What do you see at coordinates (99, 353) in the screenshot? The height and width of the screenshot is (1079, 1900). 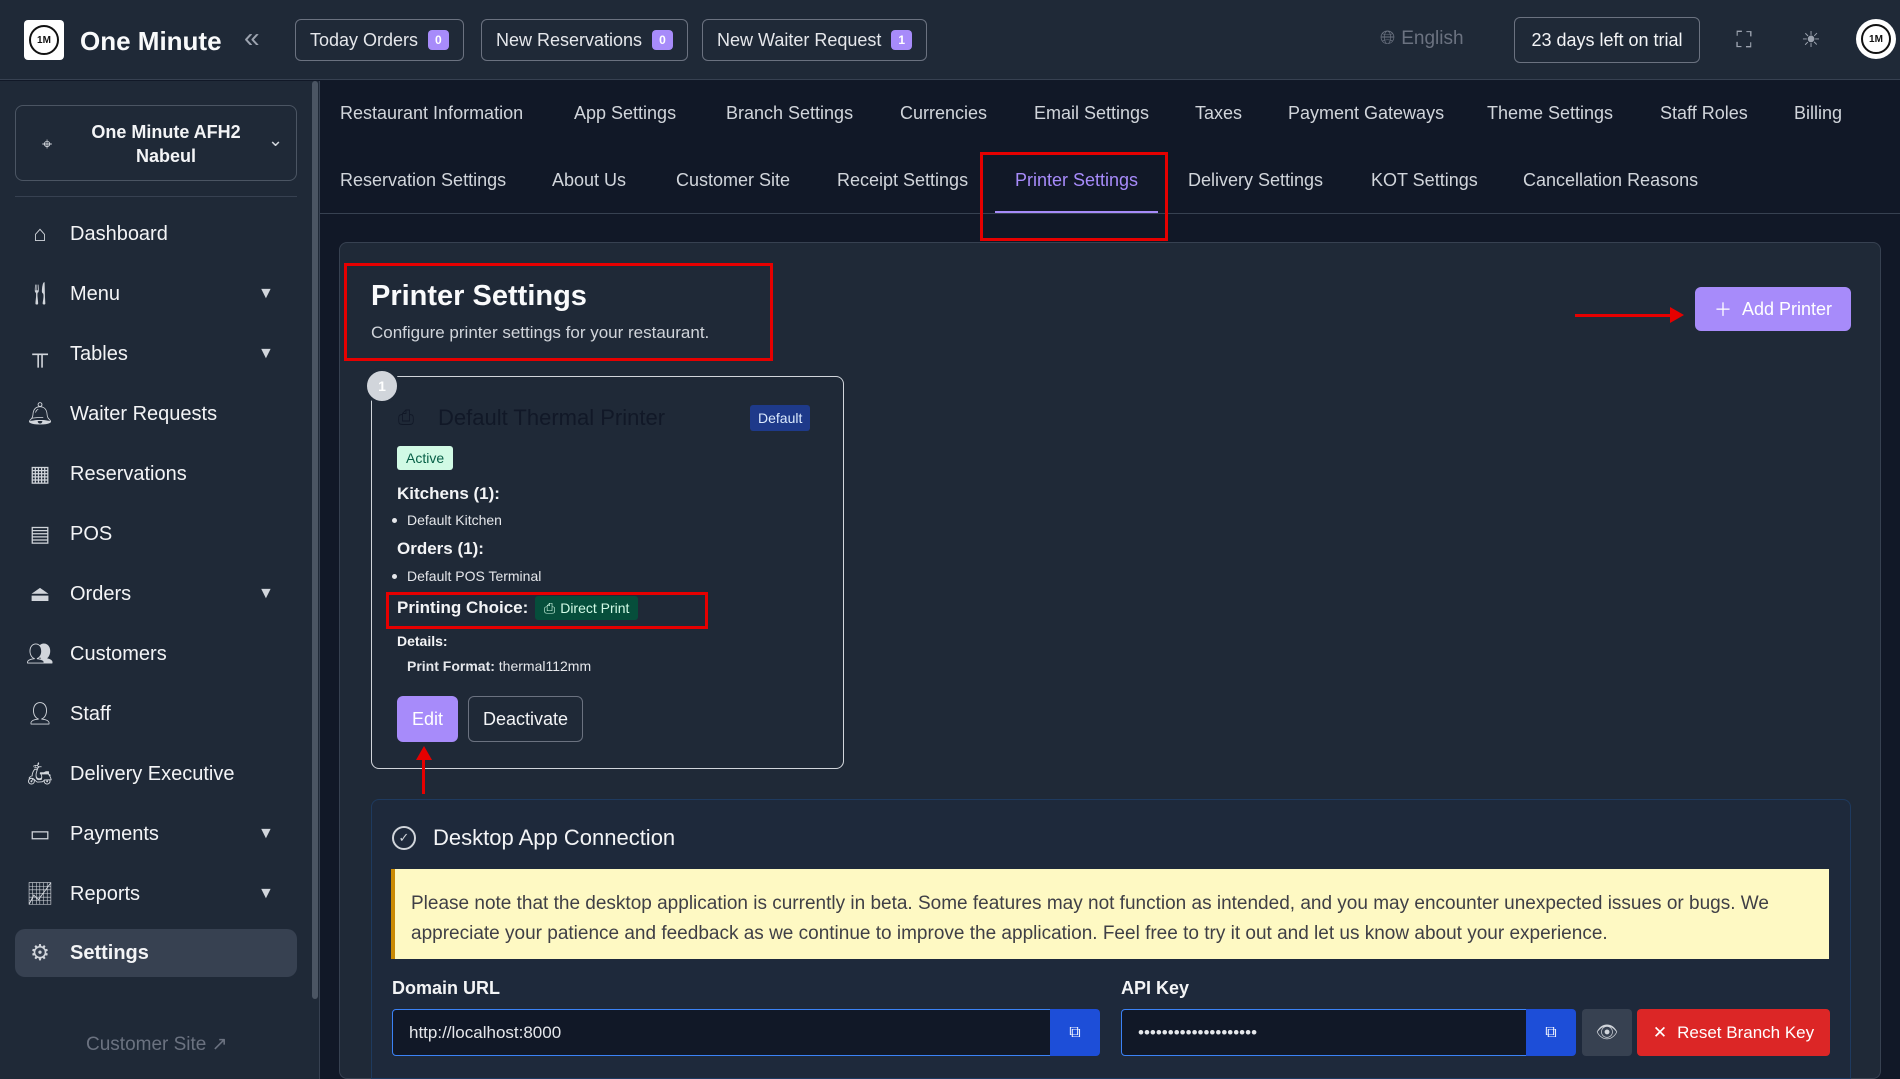 I see `sidebar-item-label: Tables` at bounding box center [99, 353].